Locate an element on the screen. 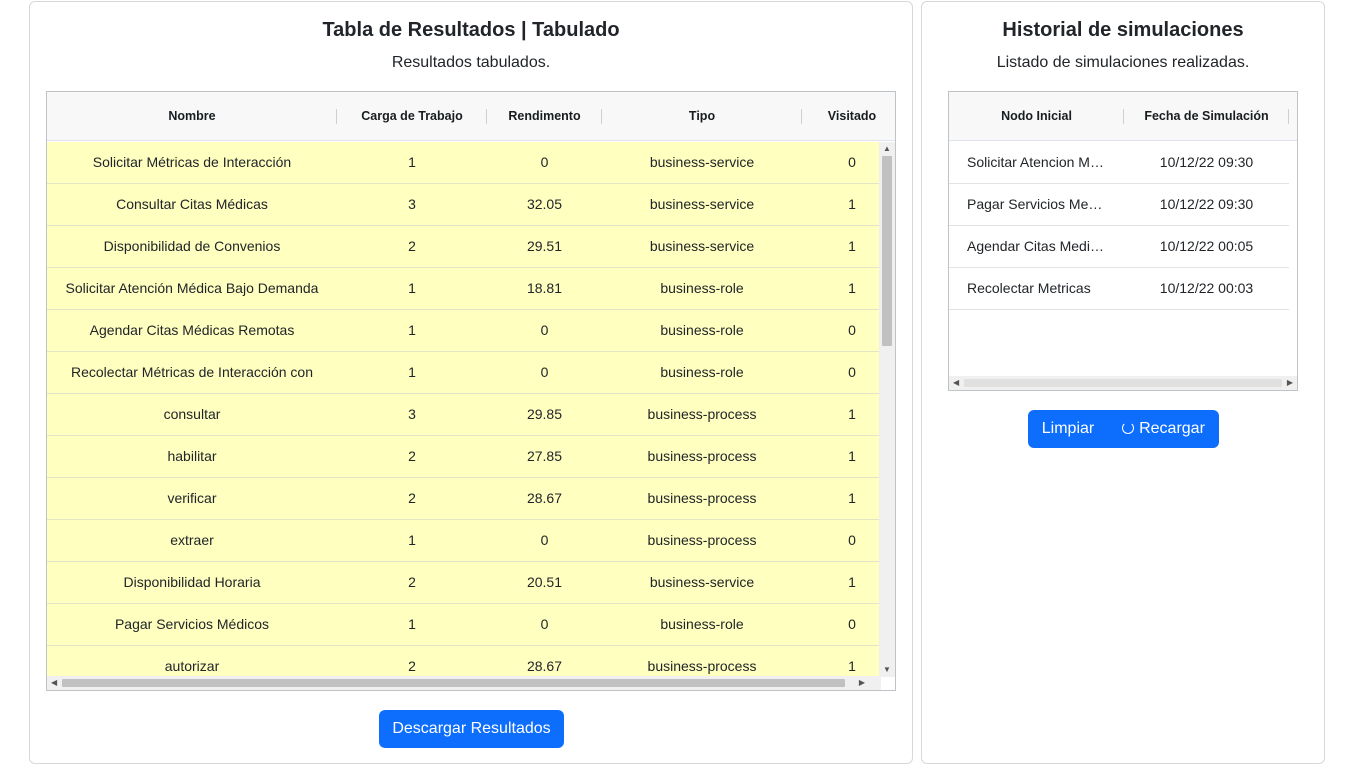 This screenshot has width=1352, height=765. scroll-down-icon: ▼ is located at coordinates (887, 670).